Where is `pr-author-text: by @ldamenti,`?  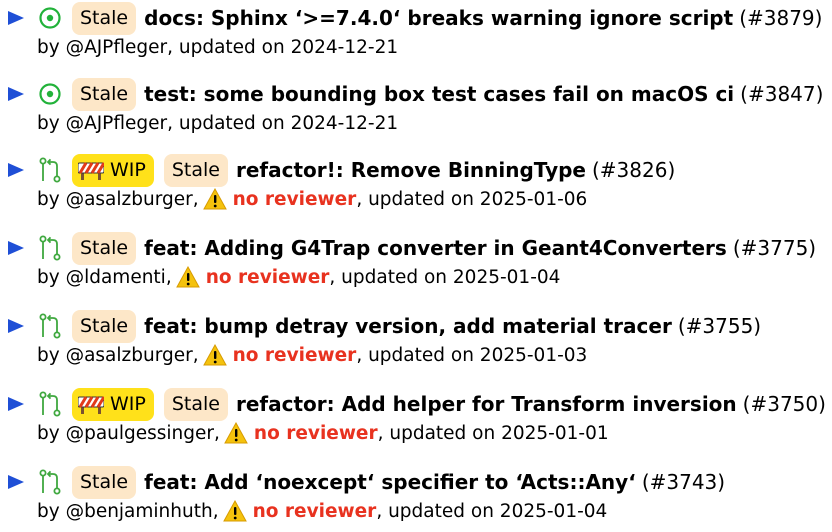
pr-author-text: by @ldamenti, is located at coordinates (104, 277).